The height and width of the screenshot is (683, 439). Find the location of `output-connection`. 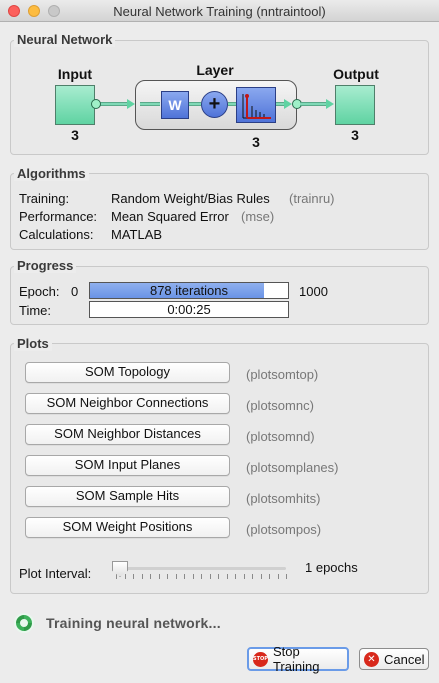

output-connection is located at coordinates (313, 104).